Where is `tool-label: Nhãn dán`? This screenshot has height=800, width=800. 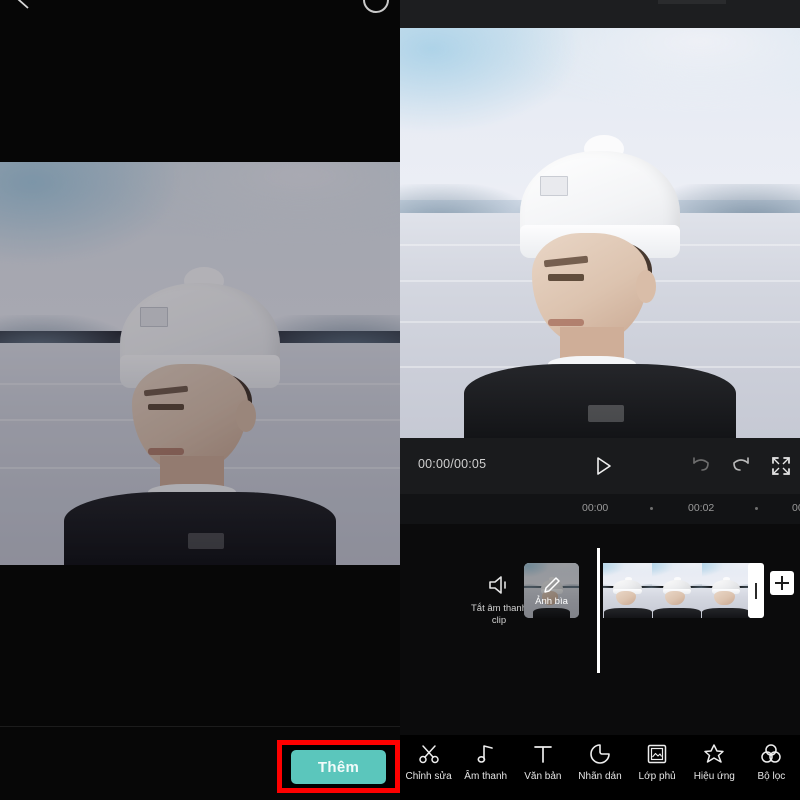 tool-label: Nhãn dán is located at coordinates (600, 776).